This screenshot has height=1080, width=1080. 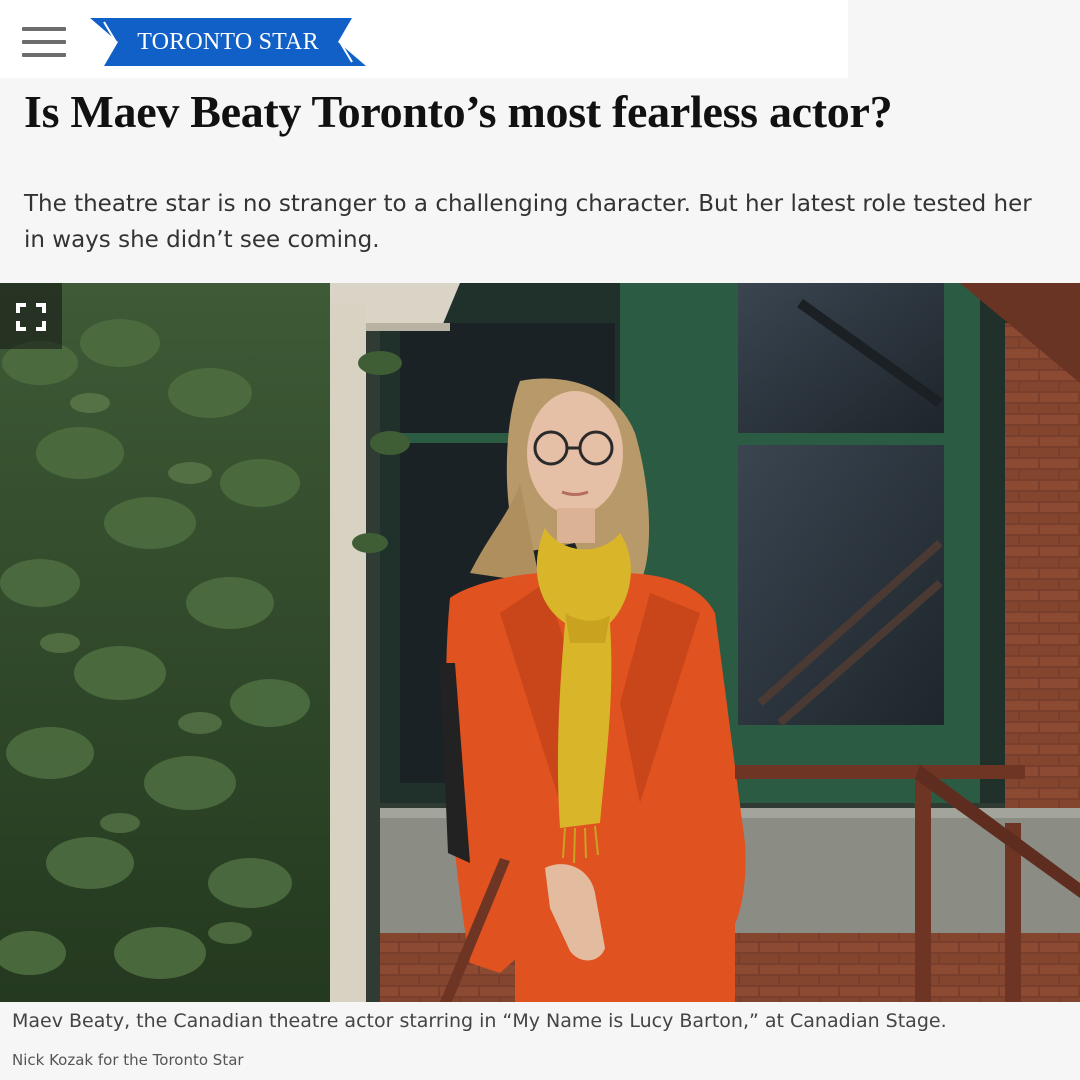 I want to click on photo-credit: Nick Kozak for the Toronto Star, so click(x=128, y=1060).